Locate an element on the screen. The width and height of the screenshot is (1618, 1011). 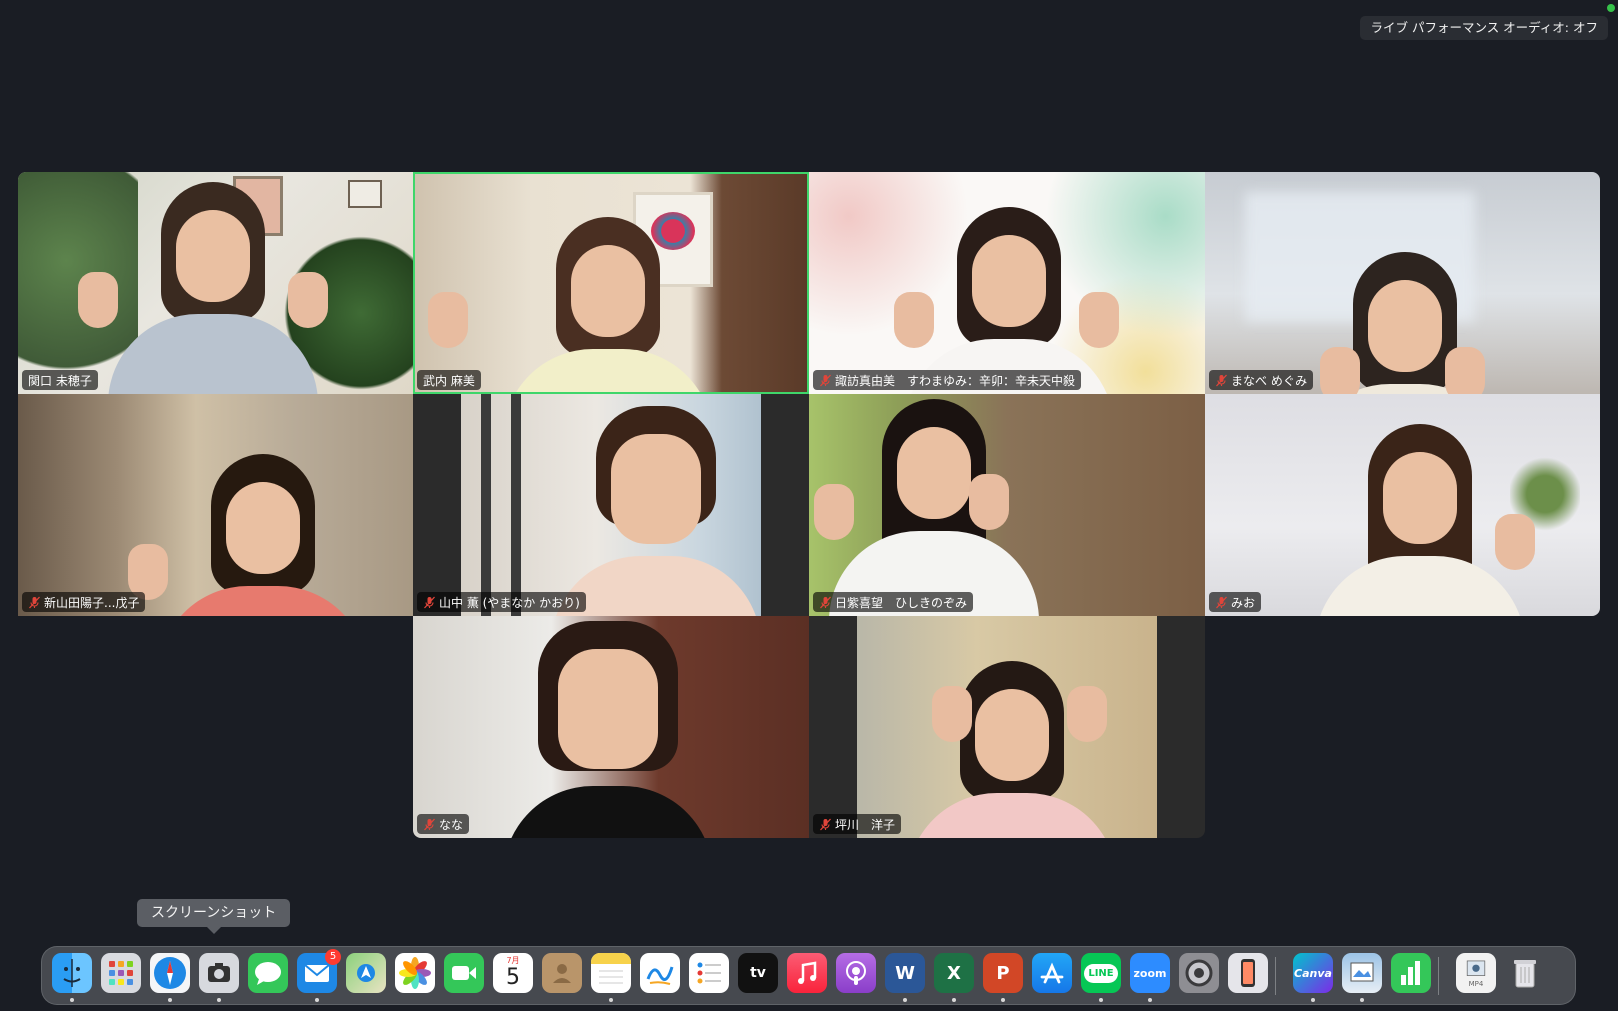
participant-name-tag: 諏訪真由美 すわまゆみ：辛卯：辛未天中殺 is located at coordinates (947, 380).